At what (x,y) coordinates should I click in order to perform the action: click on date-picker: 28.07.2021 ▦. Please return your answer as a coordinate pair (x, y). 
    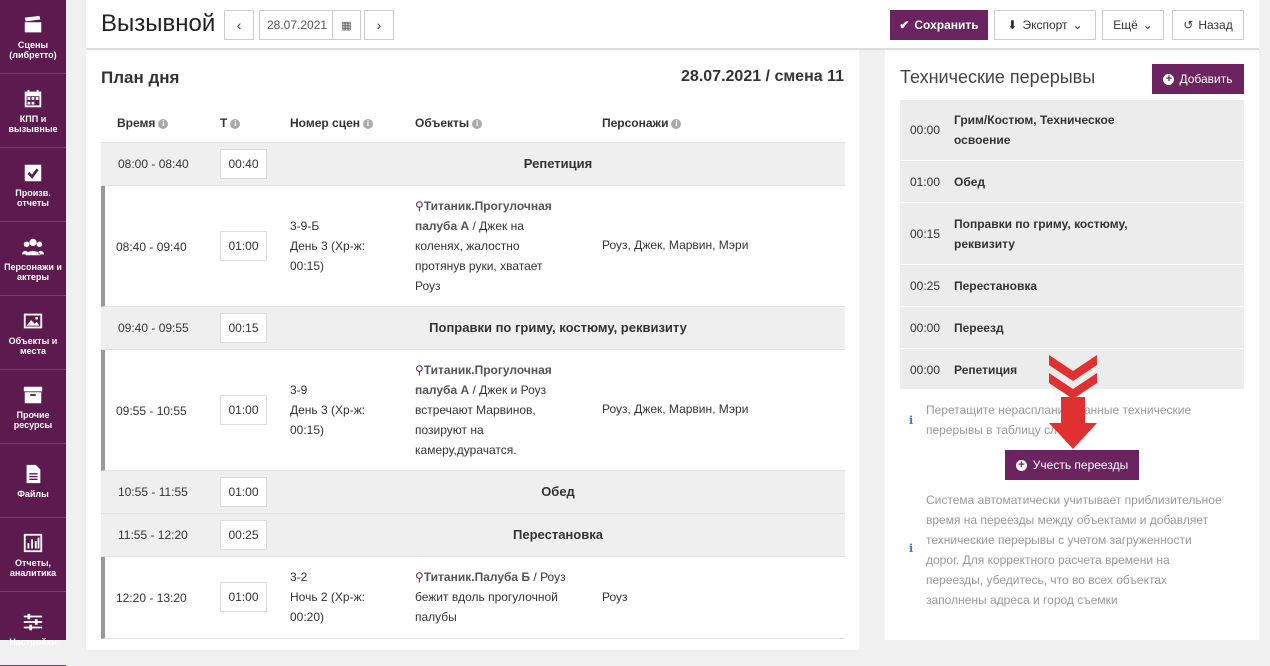
    Looking at the image, I should click on (310, 25).